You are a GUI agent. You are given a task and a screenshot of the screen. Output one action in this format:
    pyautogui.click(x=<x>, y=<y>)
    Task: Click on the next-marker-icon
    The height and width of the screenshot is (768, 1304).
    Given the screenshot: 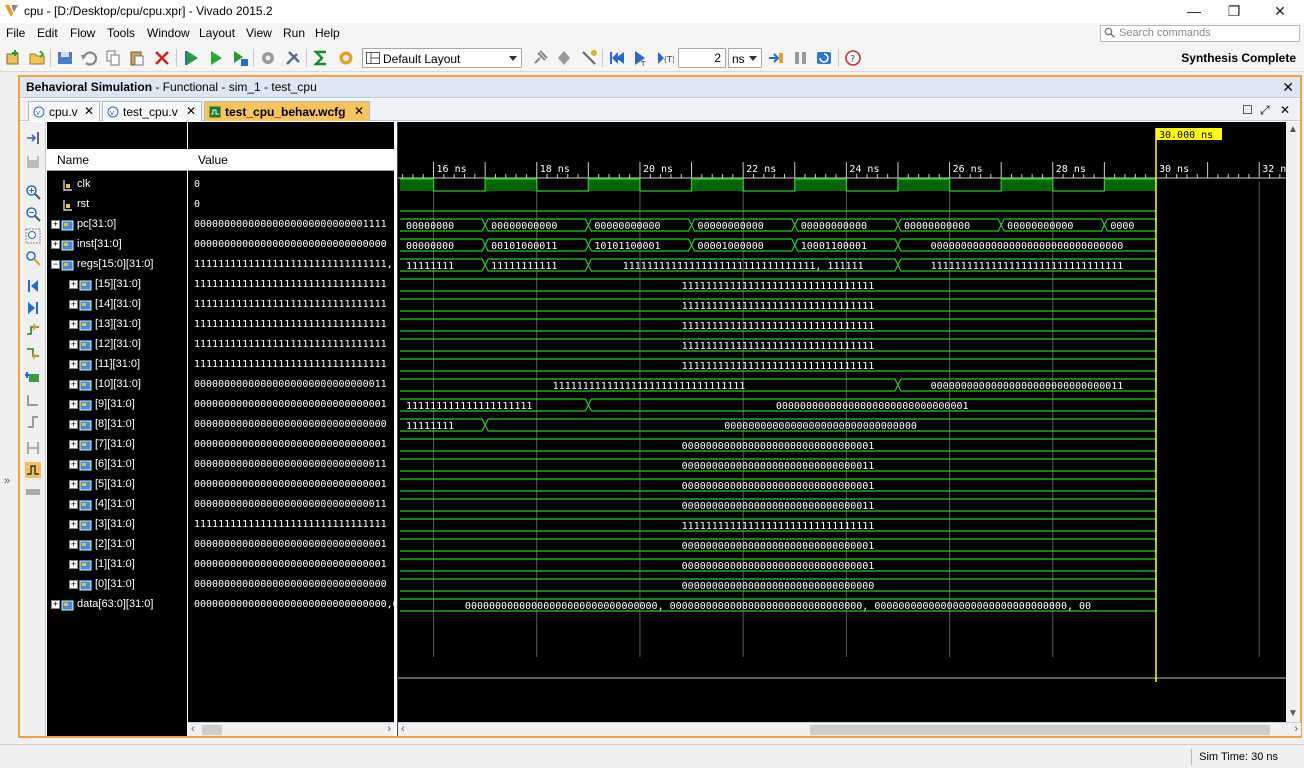 What is the action you would take?
    pyautogui.click(x=33, y=422)
    